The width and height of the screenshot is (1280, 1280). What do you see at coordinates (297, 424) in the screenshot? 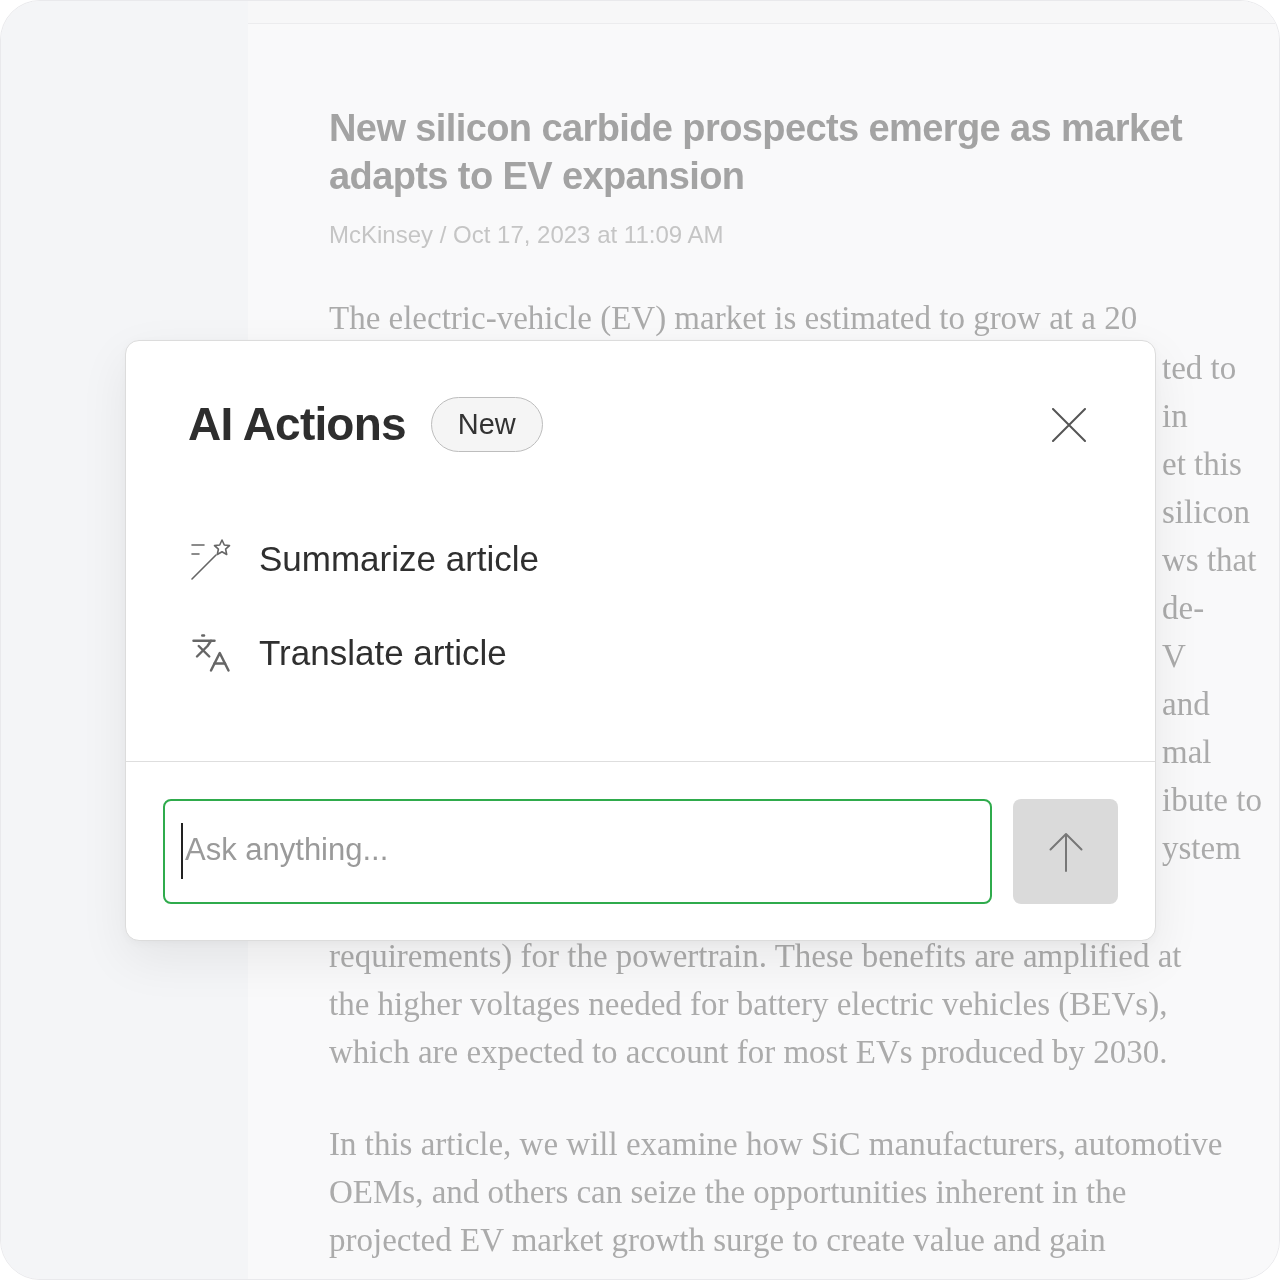
I see `dialog-title: AI Actions` at bounding box center [297, 424].